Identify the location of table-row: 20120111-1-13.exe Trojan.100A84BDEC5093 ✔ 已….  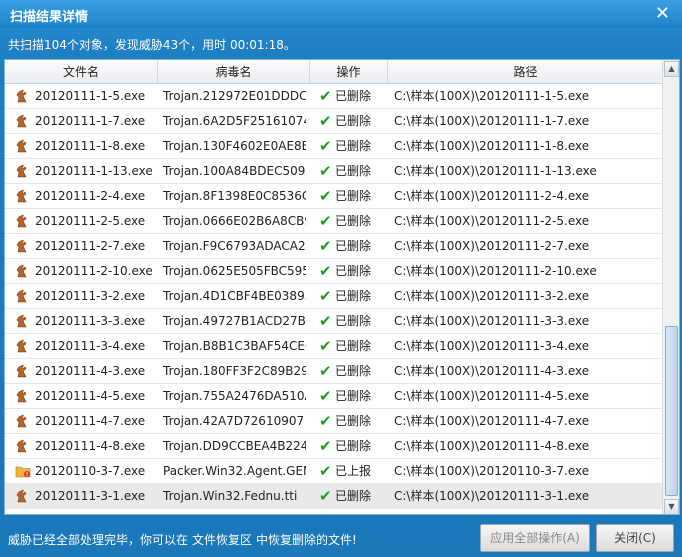
(334, 171).